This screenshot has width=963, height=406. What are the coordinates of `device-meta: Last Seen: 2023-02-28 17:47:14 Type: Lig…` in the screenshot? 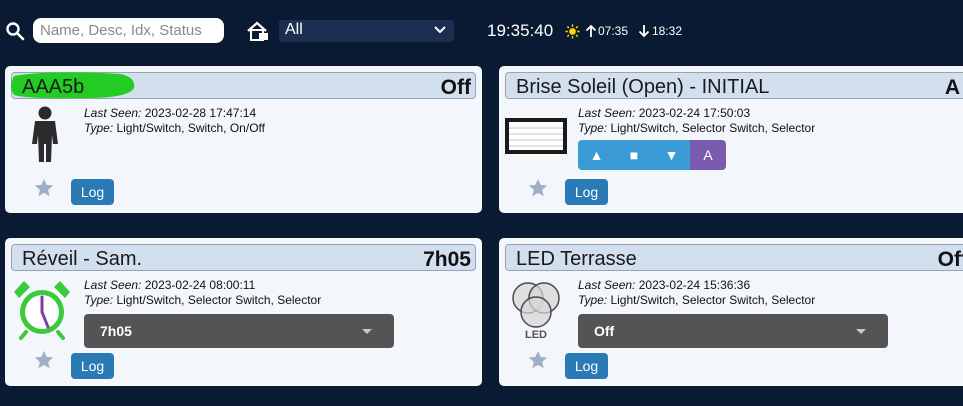 It's located at (174, 121).